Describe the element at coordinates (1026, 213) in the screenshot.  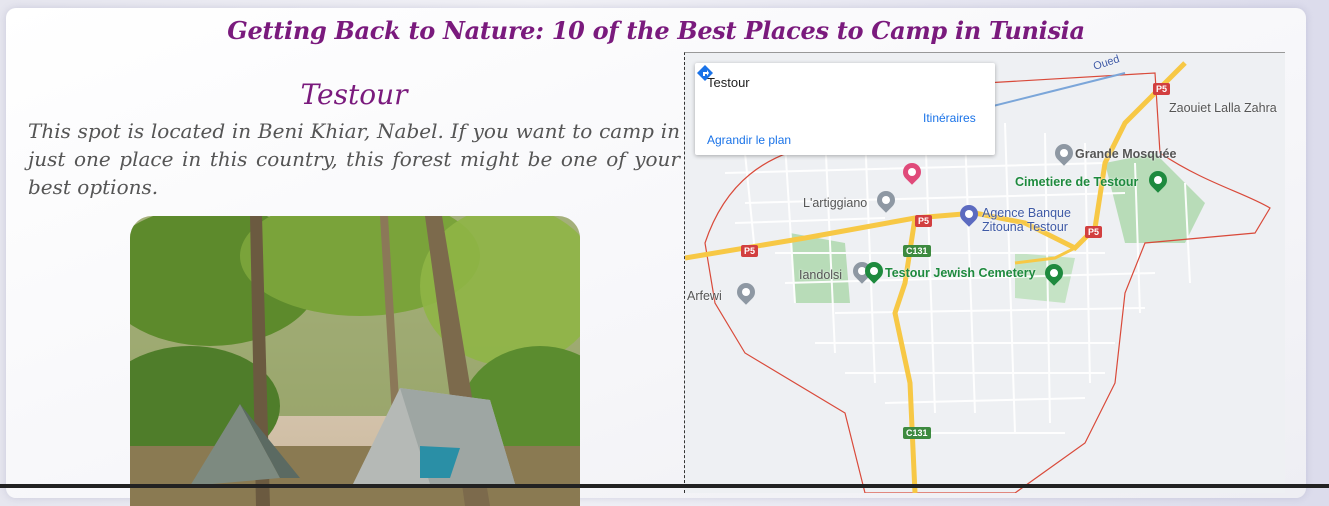
I see `poi-bank-label-line1: Agence Banque` at that location.